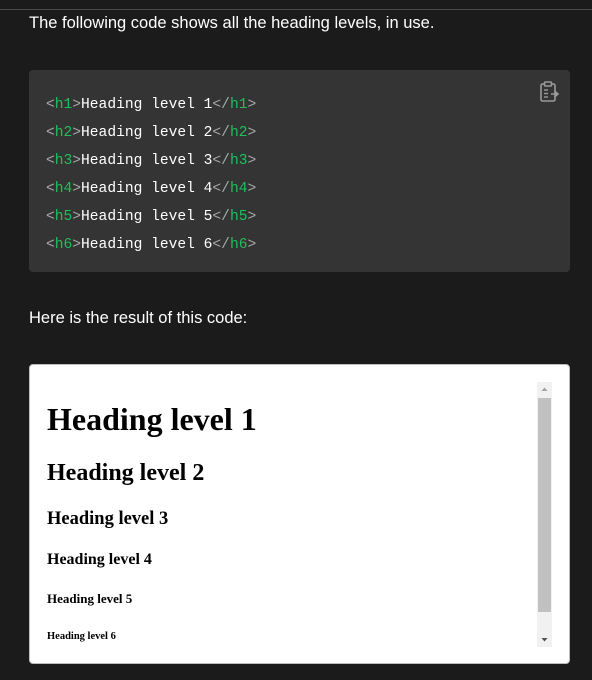 The image size is (592, 680). What do you see at coordinates (81, 636) in the screenshot?
I see `heading-level-6: Heading level 6` at bounding box center [81, 636].